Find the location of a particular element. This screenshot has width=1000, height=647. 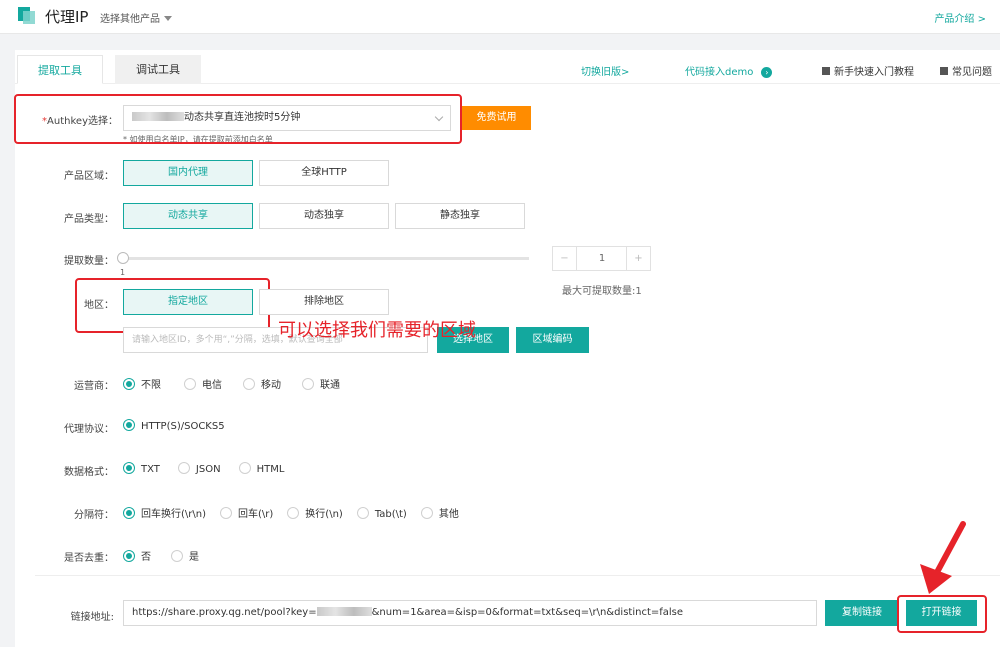

annotation-text: 可以选择我们需要的区域 is located at coordinates (377, 330).